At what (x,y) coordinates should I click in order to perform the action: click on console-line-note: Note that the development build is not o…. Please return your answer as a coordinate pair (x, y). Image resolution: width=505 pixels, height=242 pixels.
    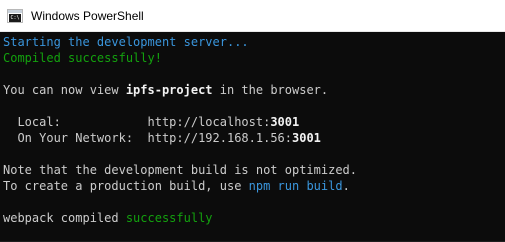
    Looking at the image, I should click on (180, 170).